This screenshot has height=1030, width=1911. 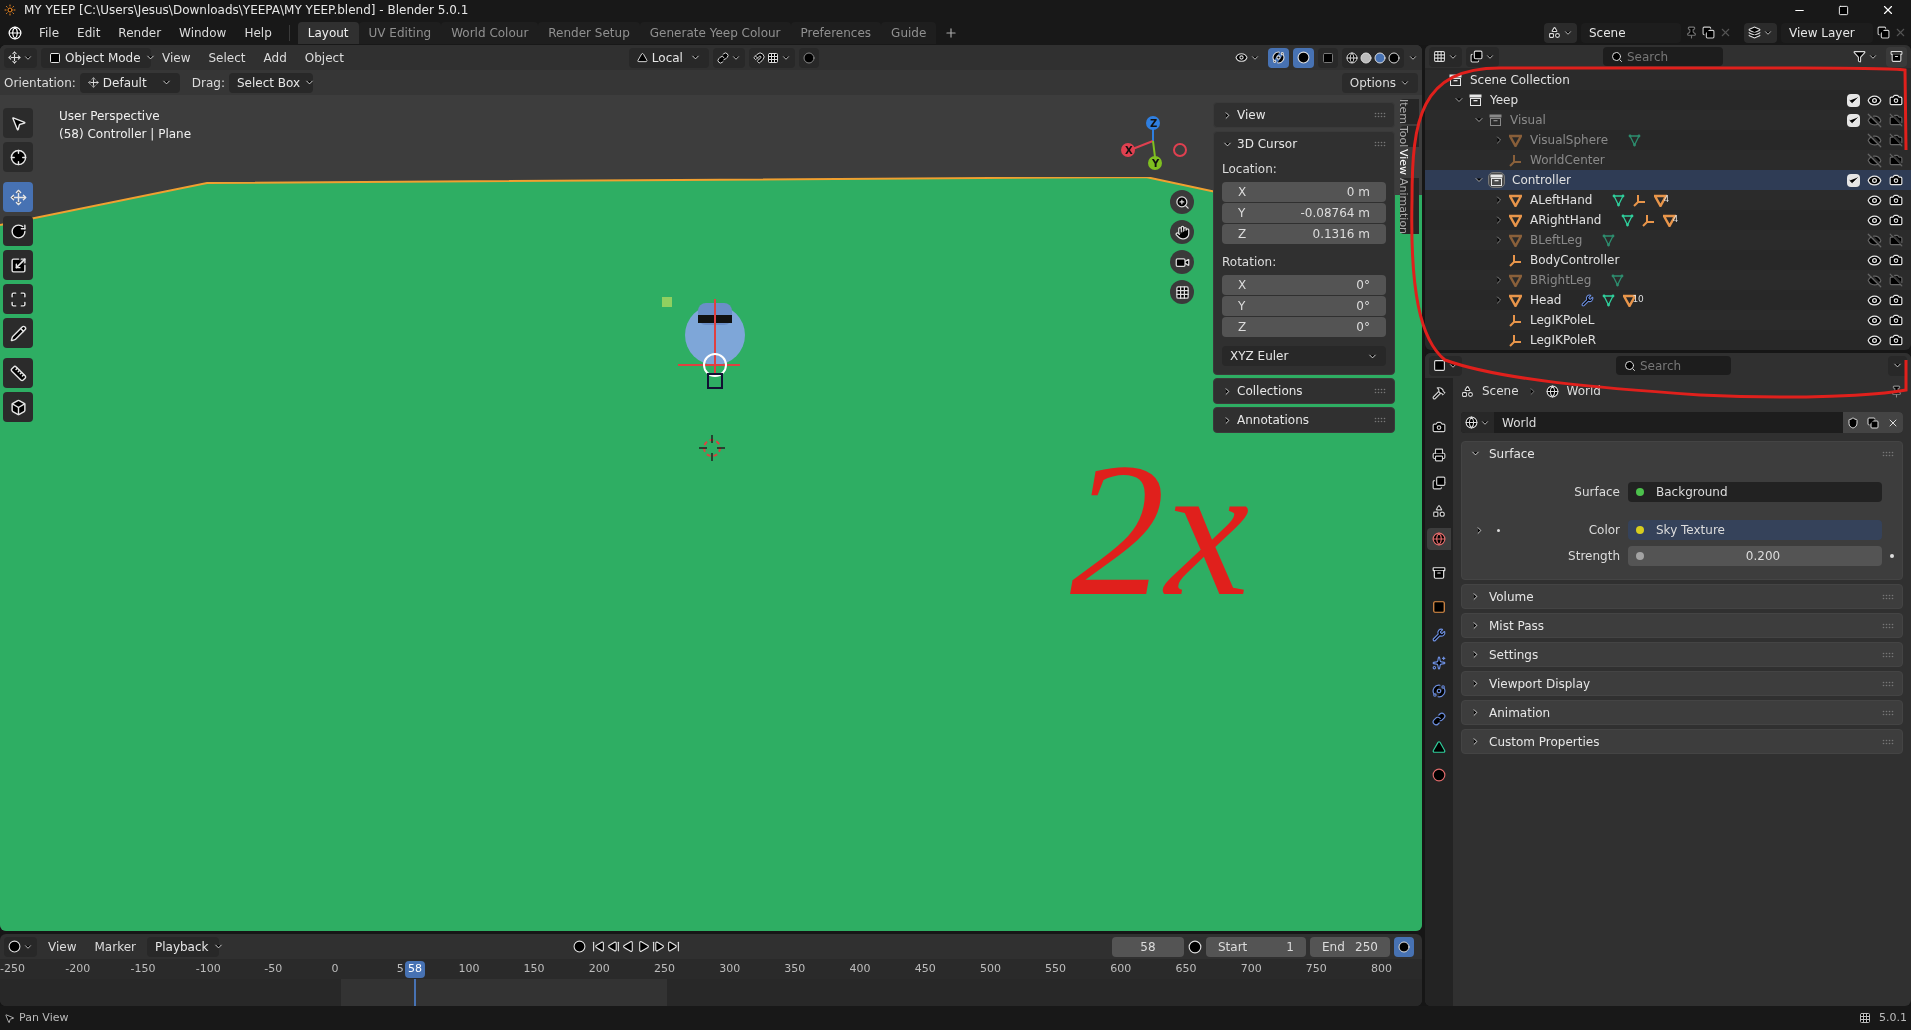 I want to click on property-label: Strength, so click(x=1594, y=556).